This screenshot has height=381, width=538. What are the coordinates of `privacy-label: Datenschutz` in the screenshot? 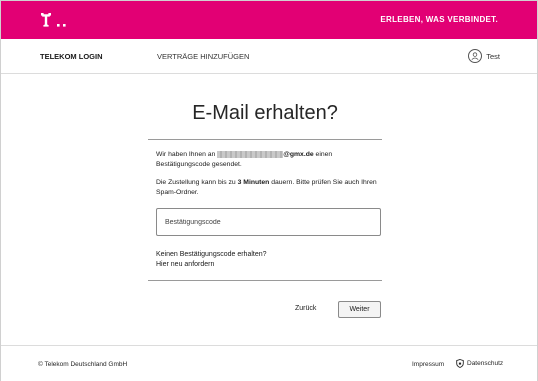 It's located at (485, 363).